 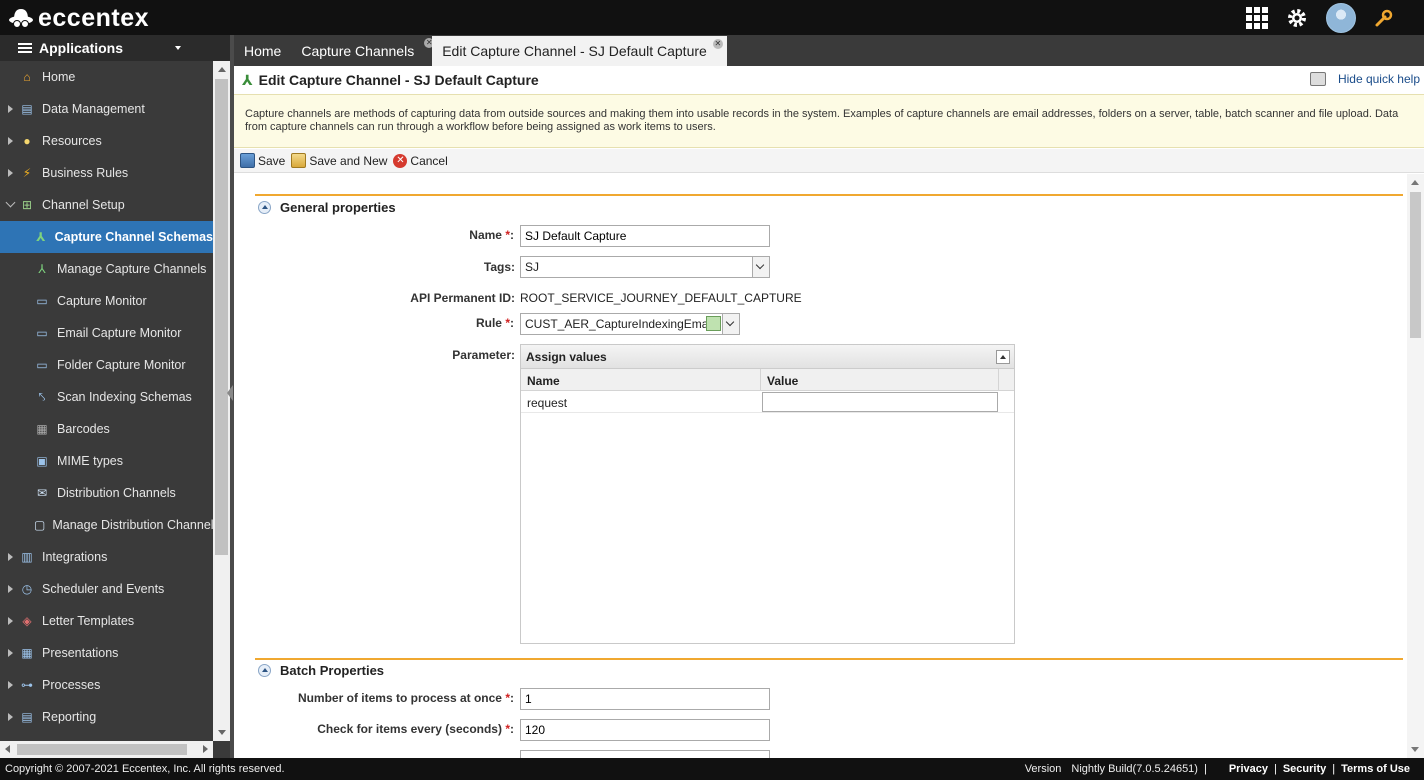 What do you see at coordinates (106, 621) in the screenshot?
I see `sidebar-item-letter-templates: ◈ Letter Templates` at bounding box center [106, 621].